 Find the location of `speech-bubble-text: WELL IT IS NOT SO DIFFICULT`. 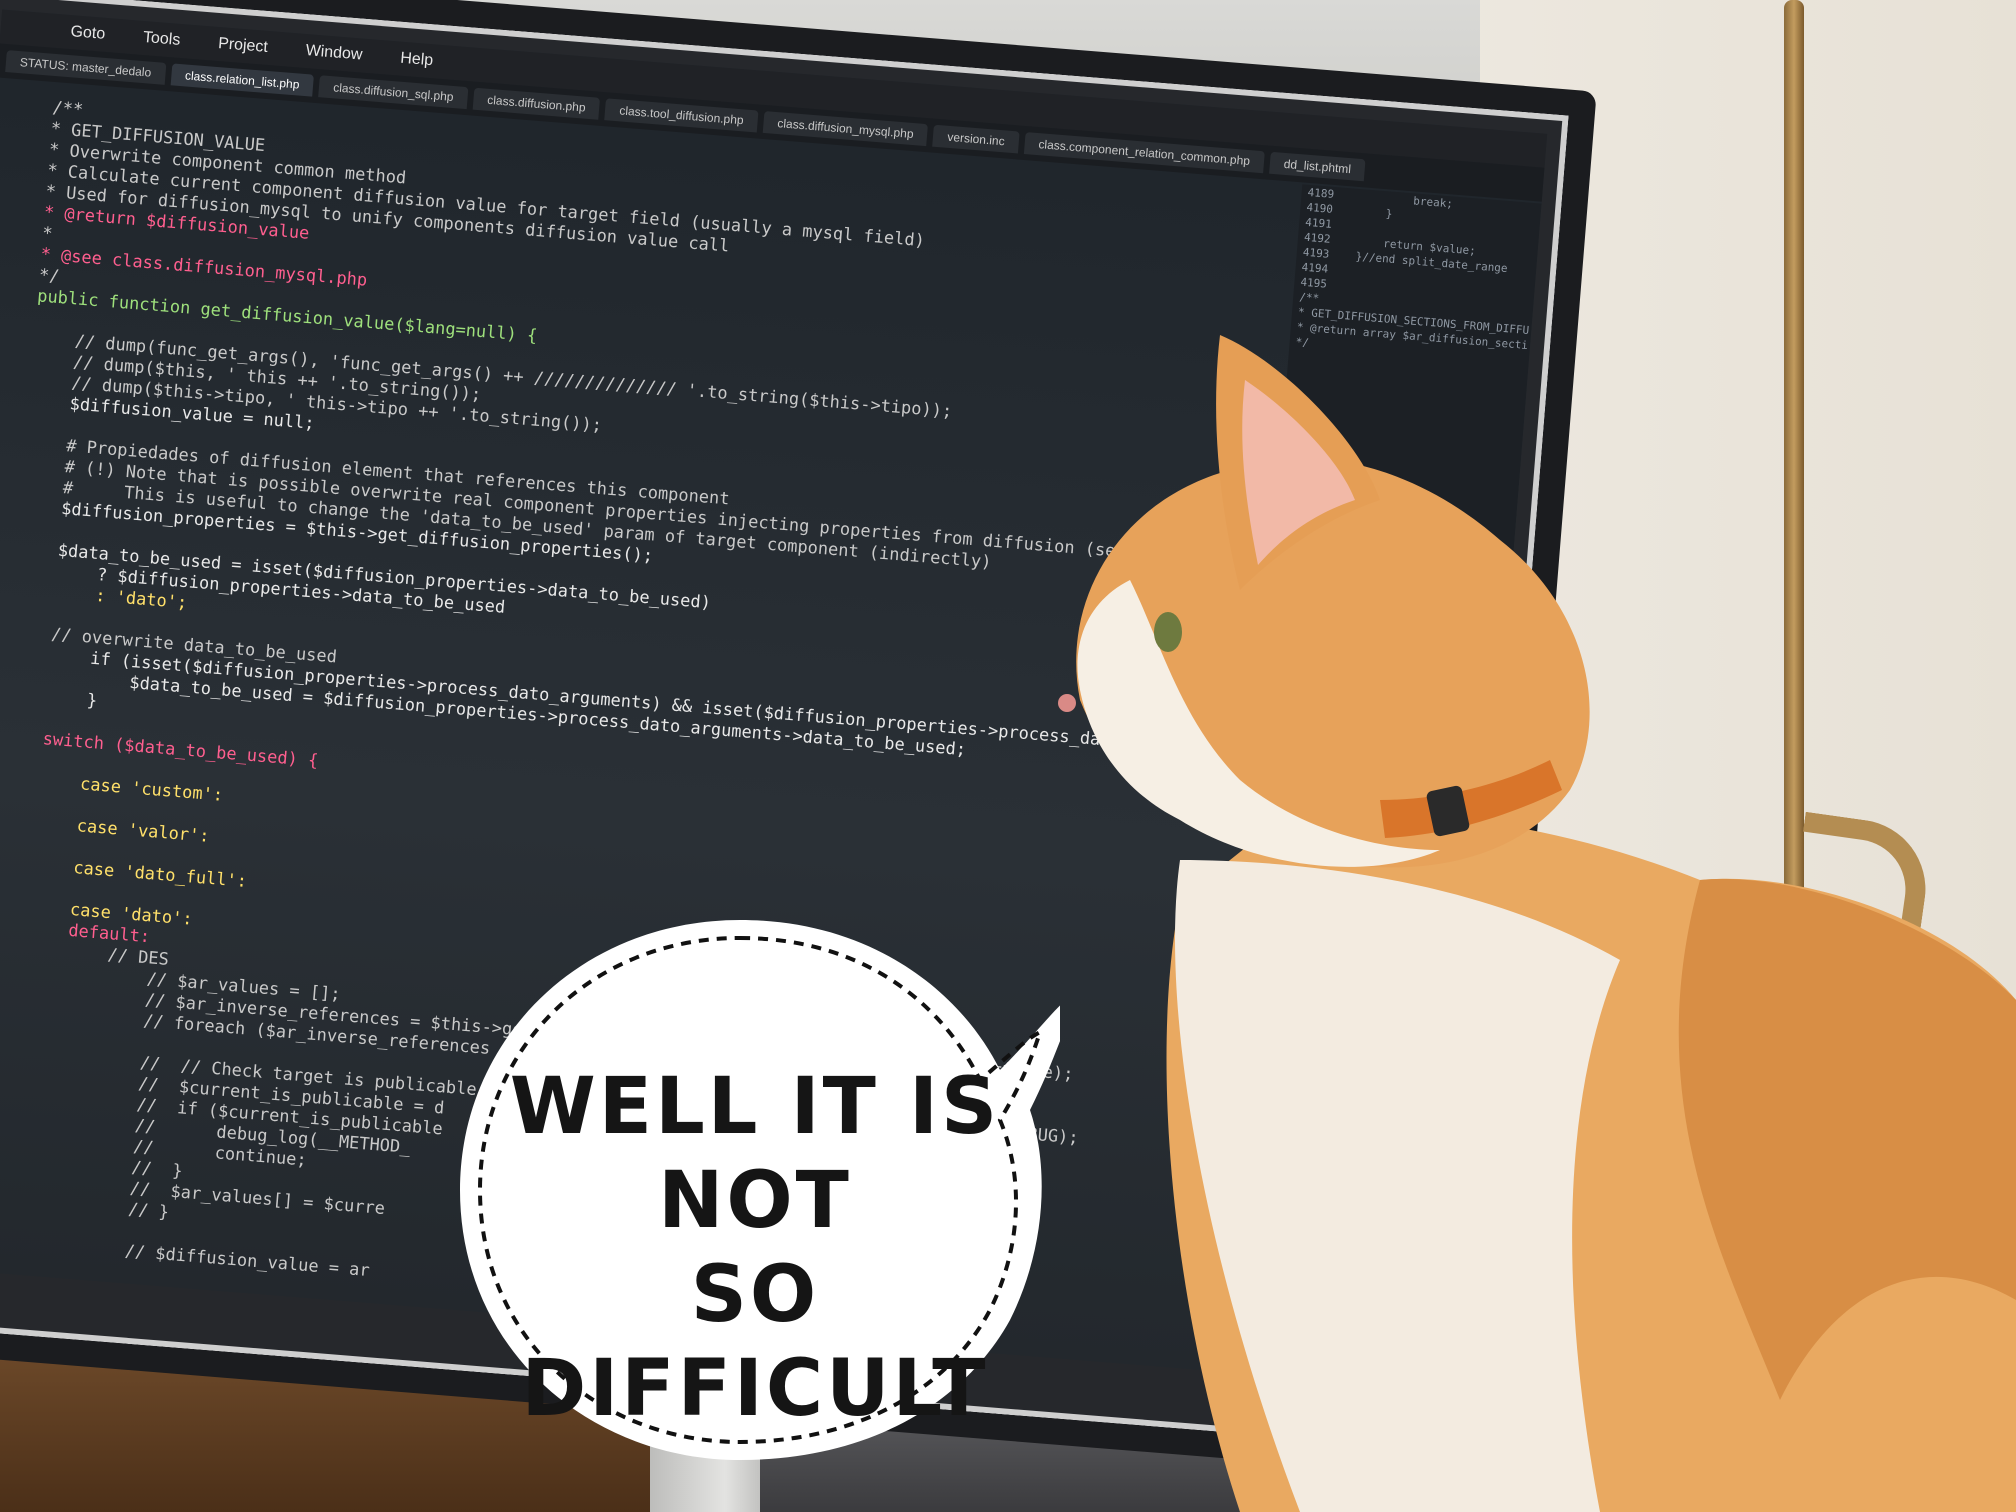

speech-bubble-text: WELL IT IS NOT SO DIFFICULT is located at coordinates (755, 1248).